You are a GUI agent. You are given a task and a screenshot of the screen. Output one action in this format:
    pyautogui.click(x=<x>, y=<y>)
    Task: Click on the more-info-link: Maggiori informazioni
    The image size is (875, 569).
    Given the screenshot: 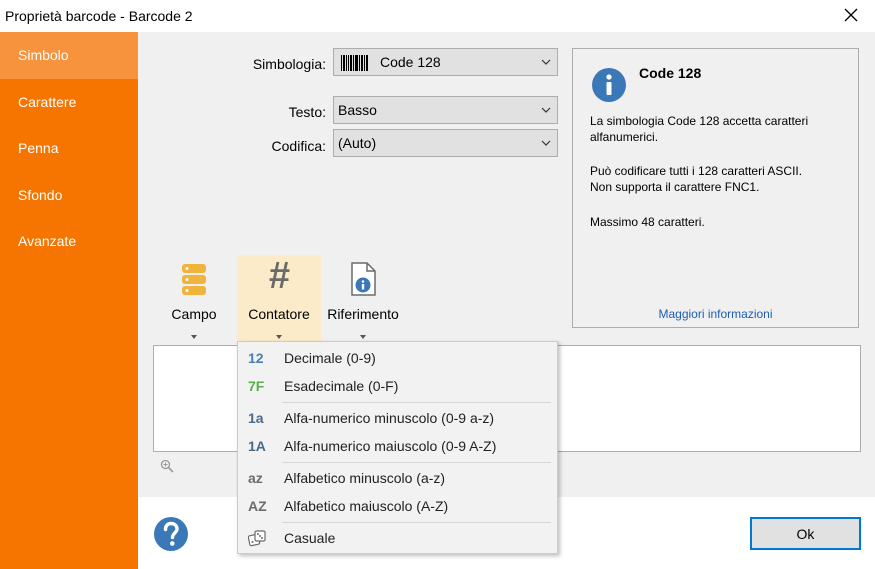 What is the action you would take?
    pyautogui.click(x=715, y=314)
    